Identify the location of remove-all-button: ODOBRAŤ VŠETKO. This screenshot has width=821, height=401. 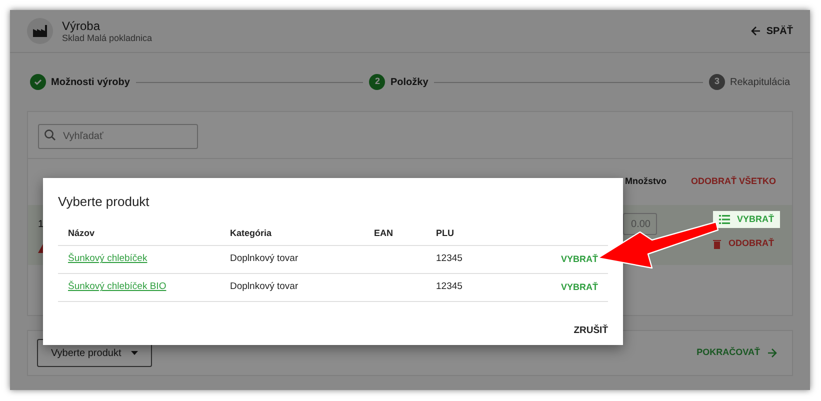
(733, 182).